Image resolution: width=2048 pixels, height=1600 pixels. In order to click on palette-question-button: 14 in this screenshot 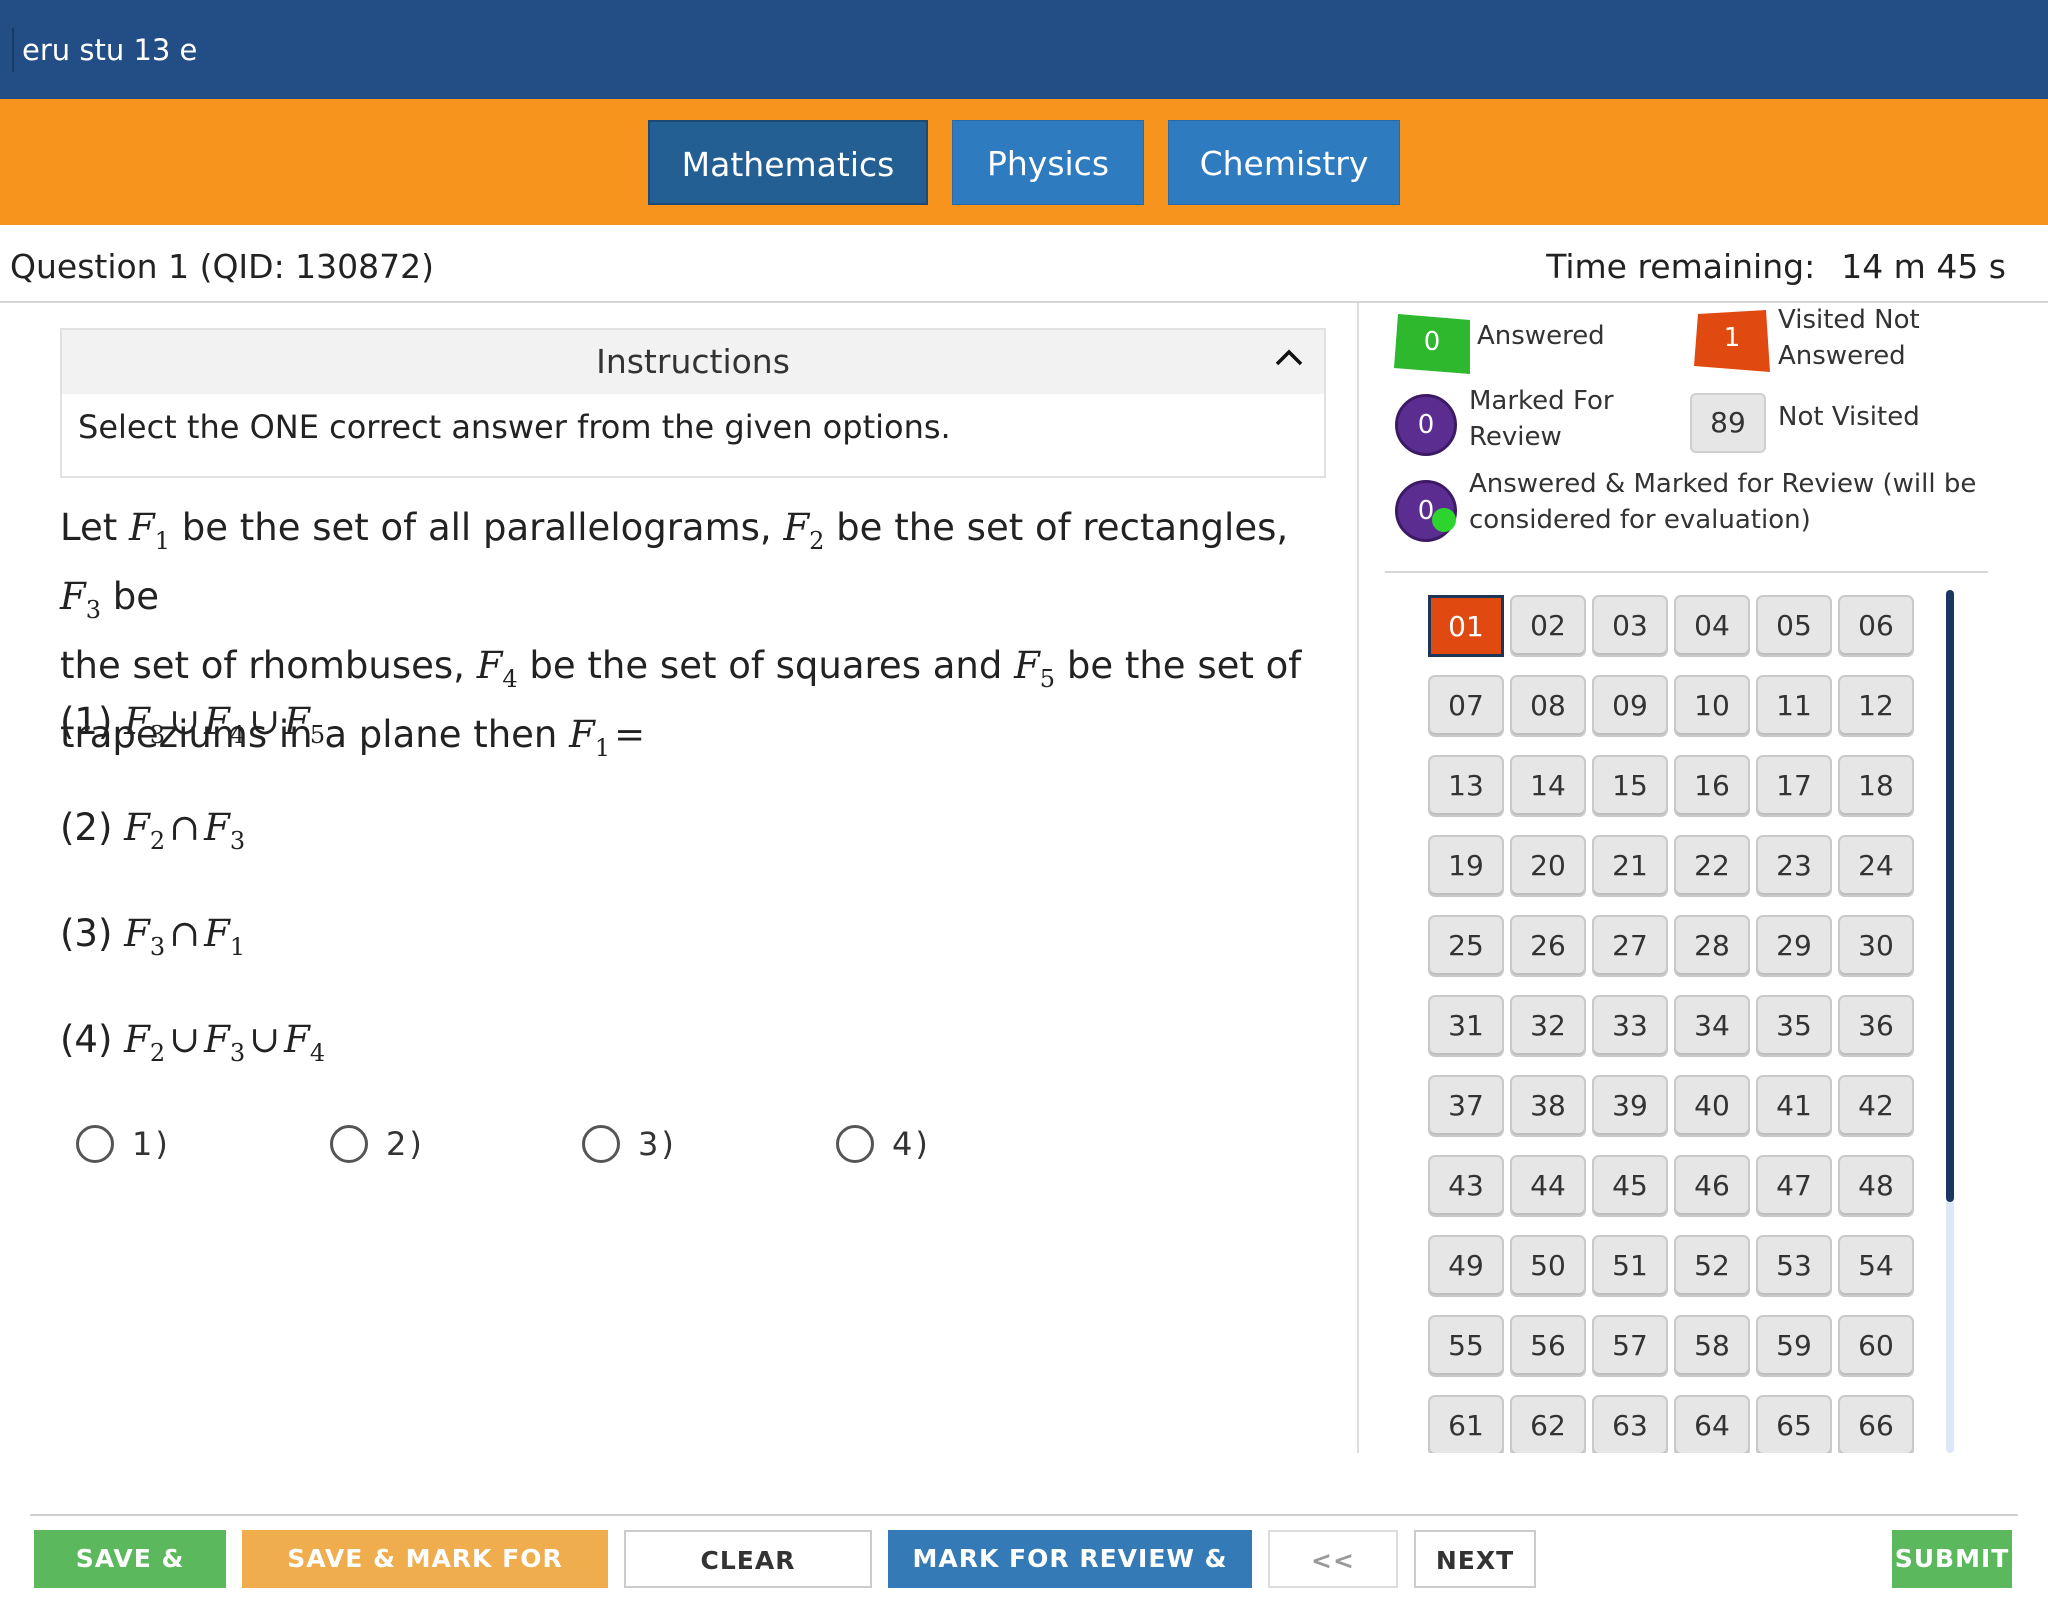, I will do `click(1548, 786)`.